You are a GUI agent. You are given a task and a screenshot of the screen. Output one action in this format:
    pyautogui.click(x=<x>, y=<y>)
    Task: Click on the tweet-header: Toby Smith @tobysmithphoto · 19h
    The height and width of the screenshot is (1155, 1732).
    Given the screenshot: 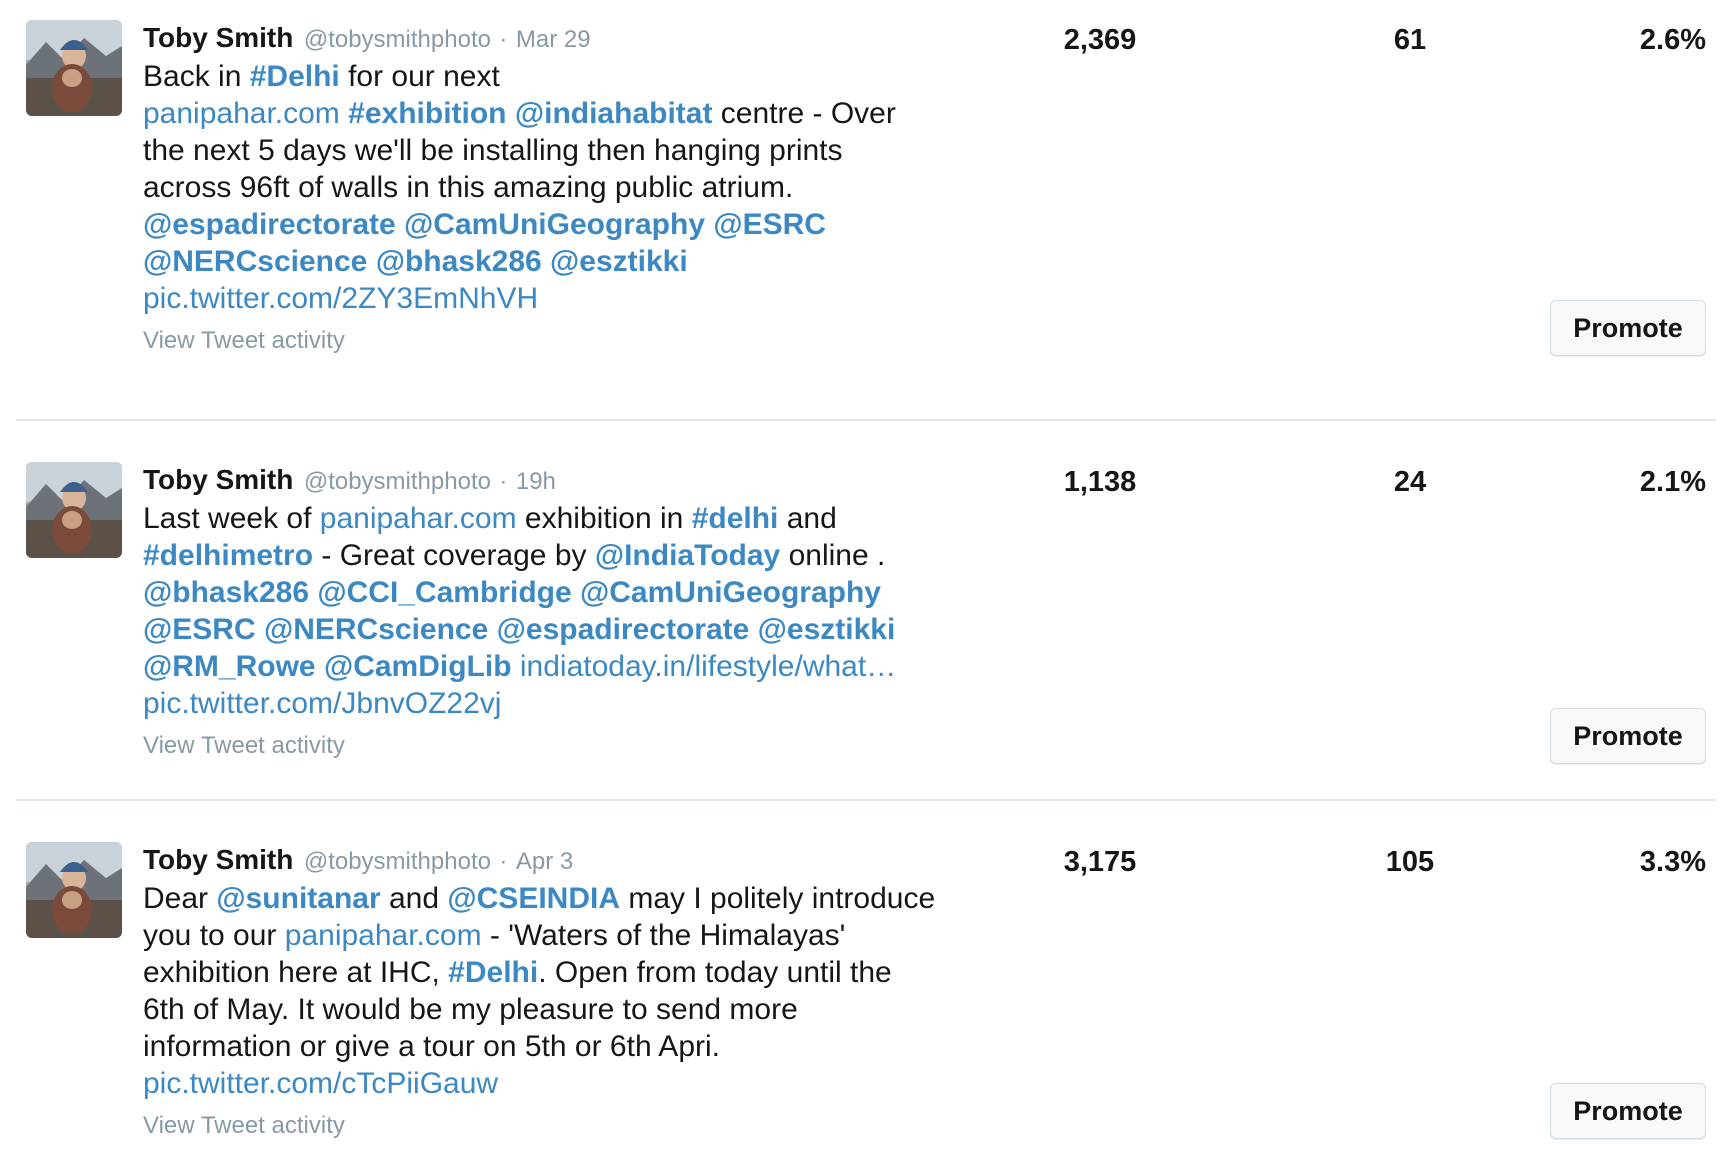 What is the action you would take?
    pyautogui.click(x=543, y=480)
    